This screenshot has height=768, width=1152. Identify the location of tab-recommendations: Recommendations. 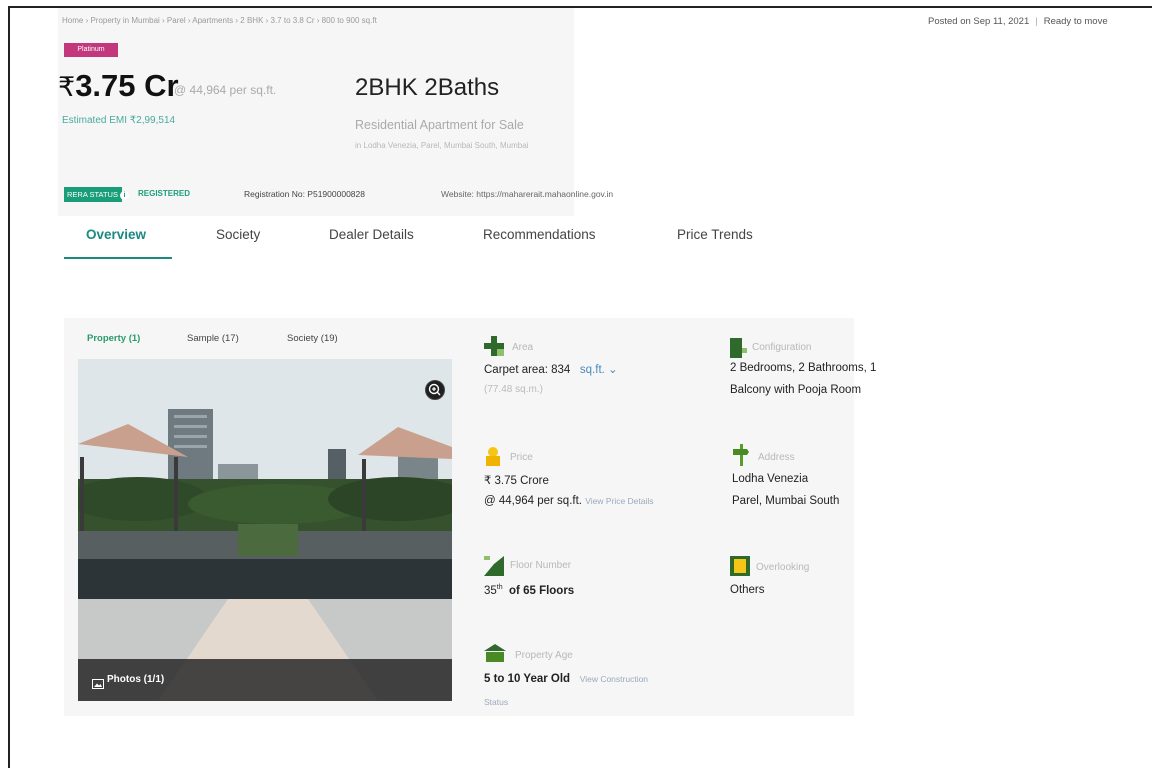
(539, 234).